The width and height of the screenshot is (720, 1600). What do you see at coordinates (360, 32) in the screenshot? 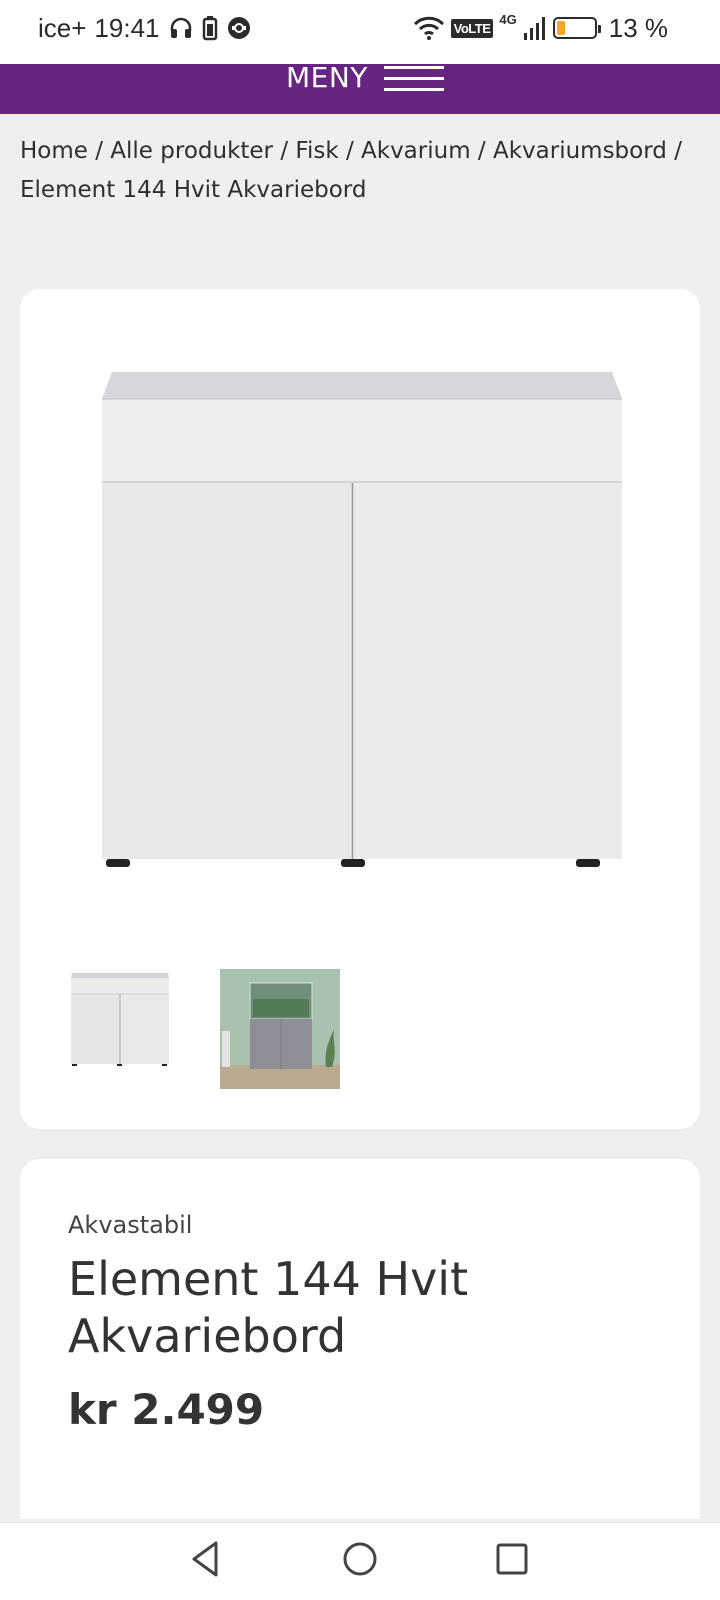
I see `status-bar: ice+ 19:41 VoLTE 4G 13 %` at bounding box center [360, 32].